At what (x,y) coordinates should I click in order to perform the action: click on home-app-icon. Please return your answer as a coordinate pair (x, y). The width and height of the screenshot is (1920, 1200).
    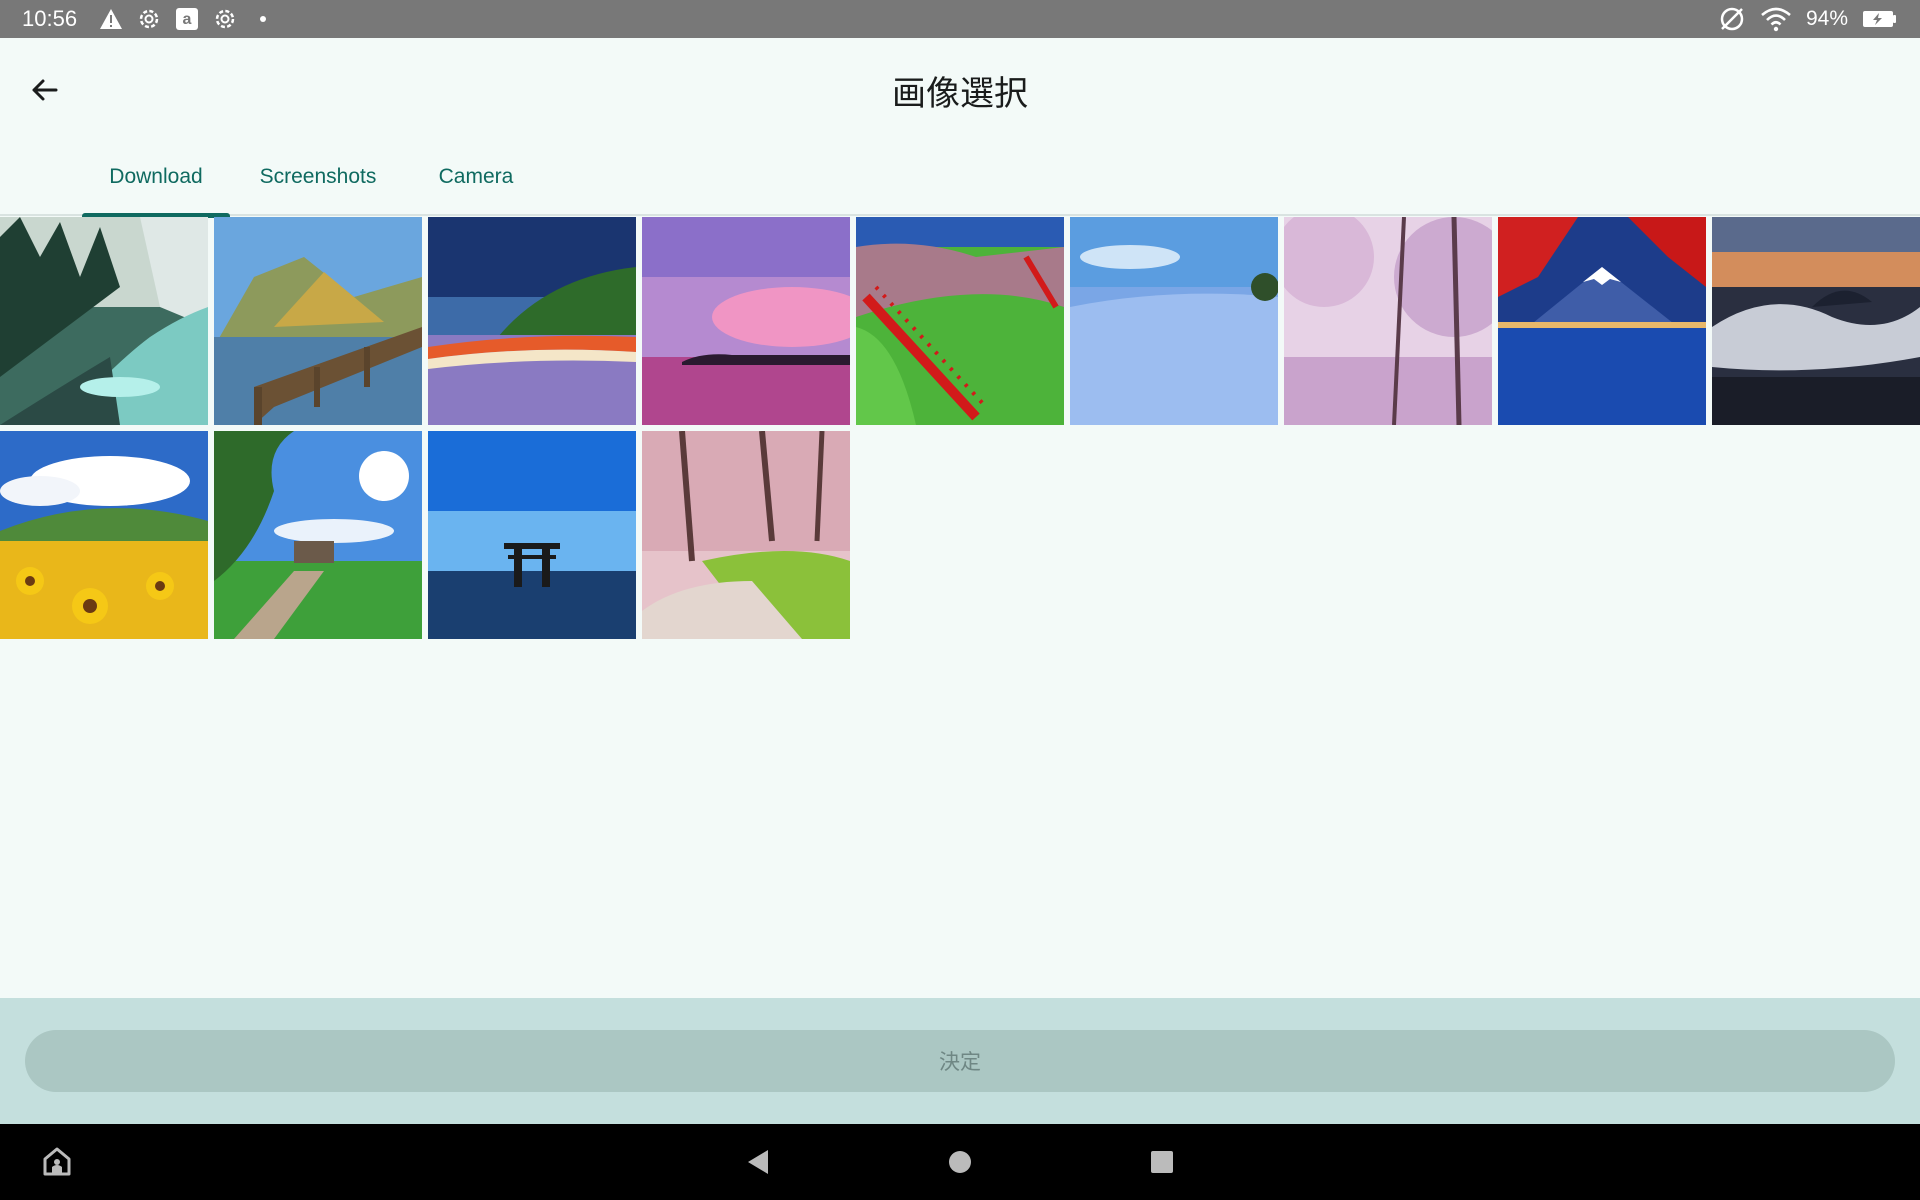
    Looking at the image, I should click on (57, 1162).